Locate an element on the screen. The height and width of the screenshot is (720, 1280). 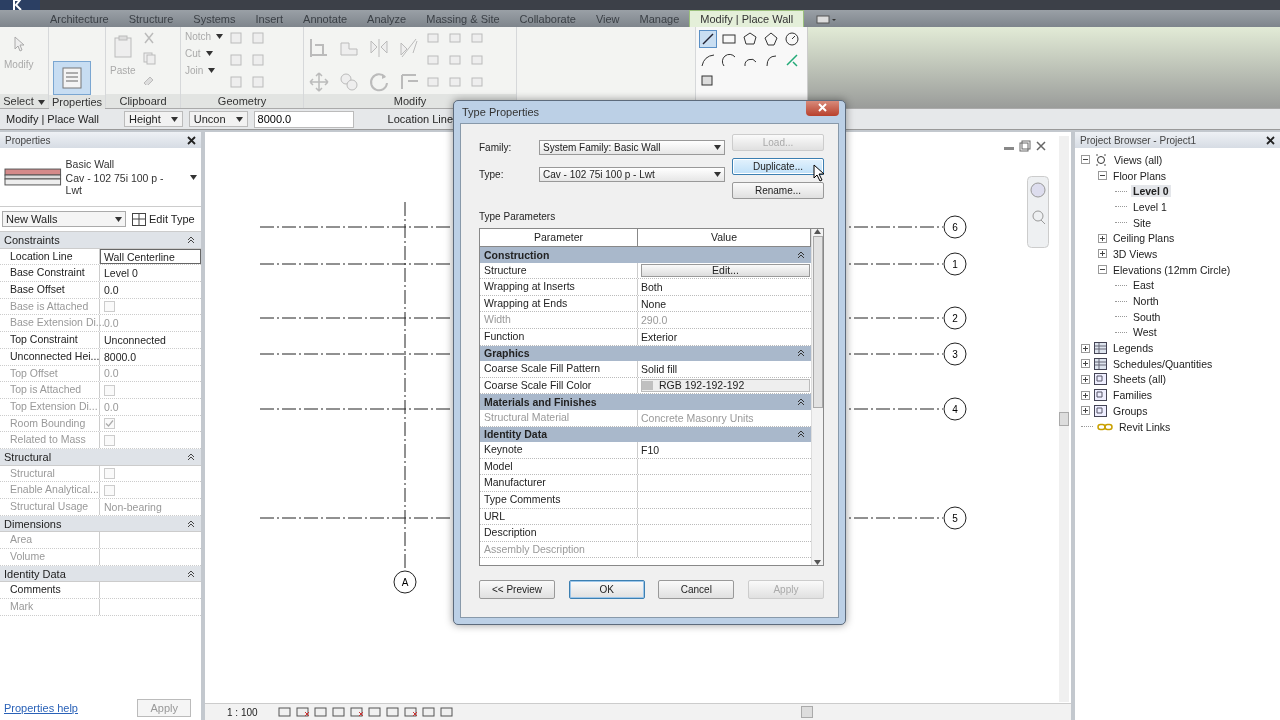
circle-icon is located at coordinates (792, 39).